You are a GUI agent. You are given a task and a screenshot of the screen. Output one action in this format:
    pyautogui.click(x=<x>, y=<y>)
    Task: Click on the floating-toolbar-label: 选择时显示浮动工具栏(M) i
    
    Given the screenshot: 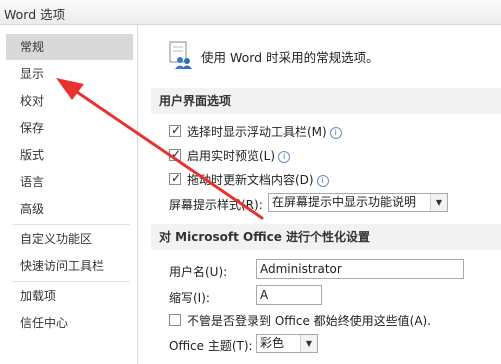 What is the action you would take?
    pyautogui.click(x=264, y=131)
    